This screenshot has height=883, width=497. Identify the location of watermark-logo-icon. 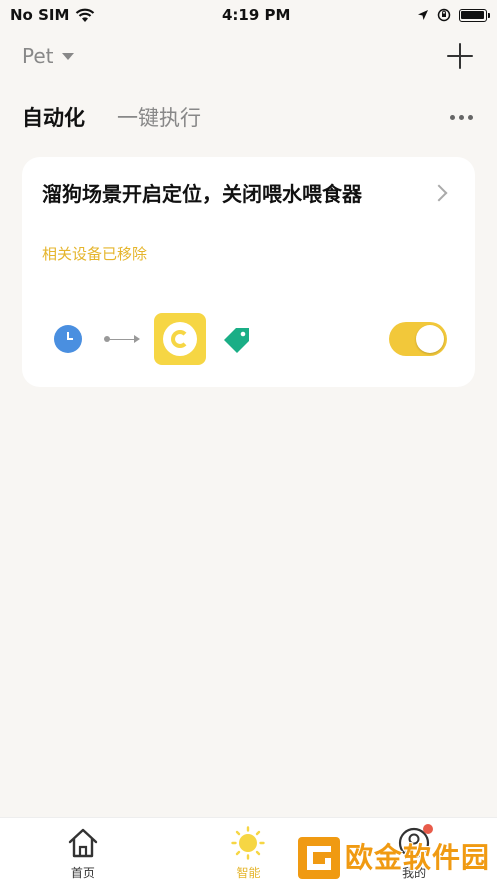
(319, 858).